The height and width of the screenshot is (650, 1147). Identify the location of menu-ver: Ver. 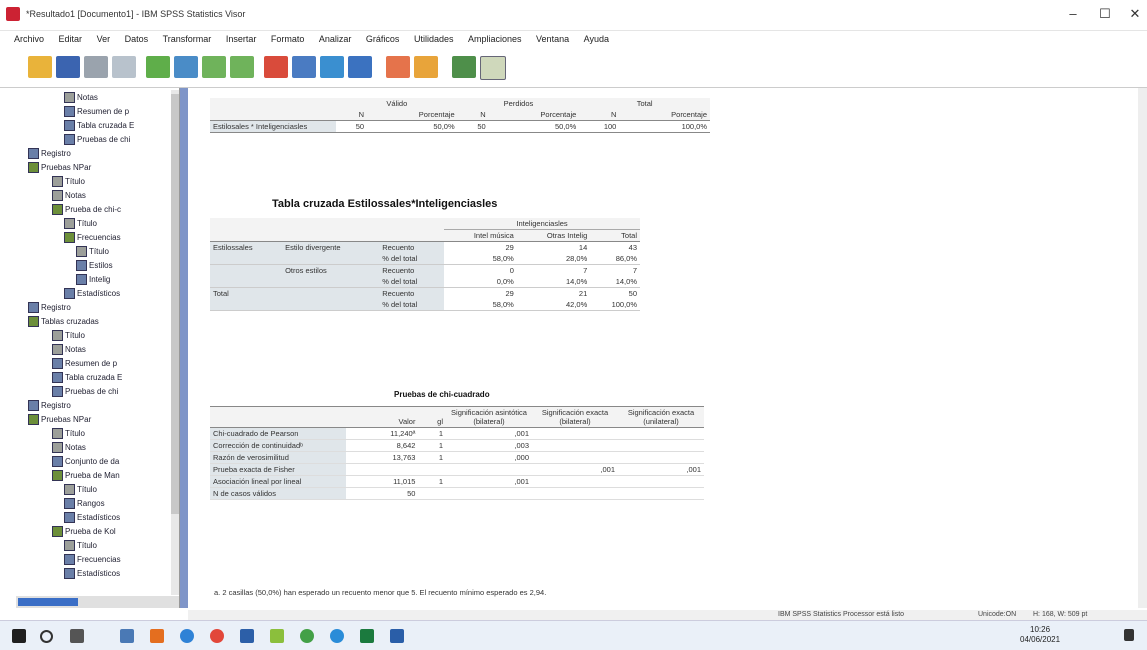
(104, 39).